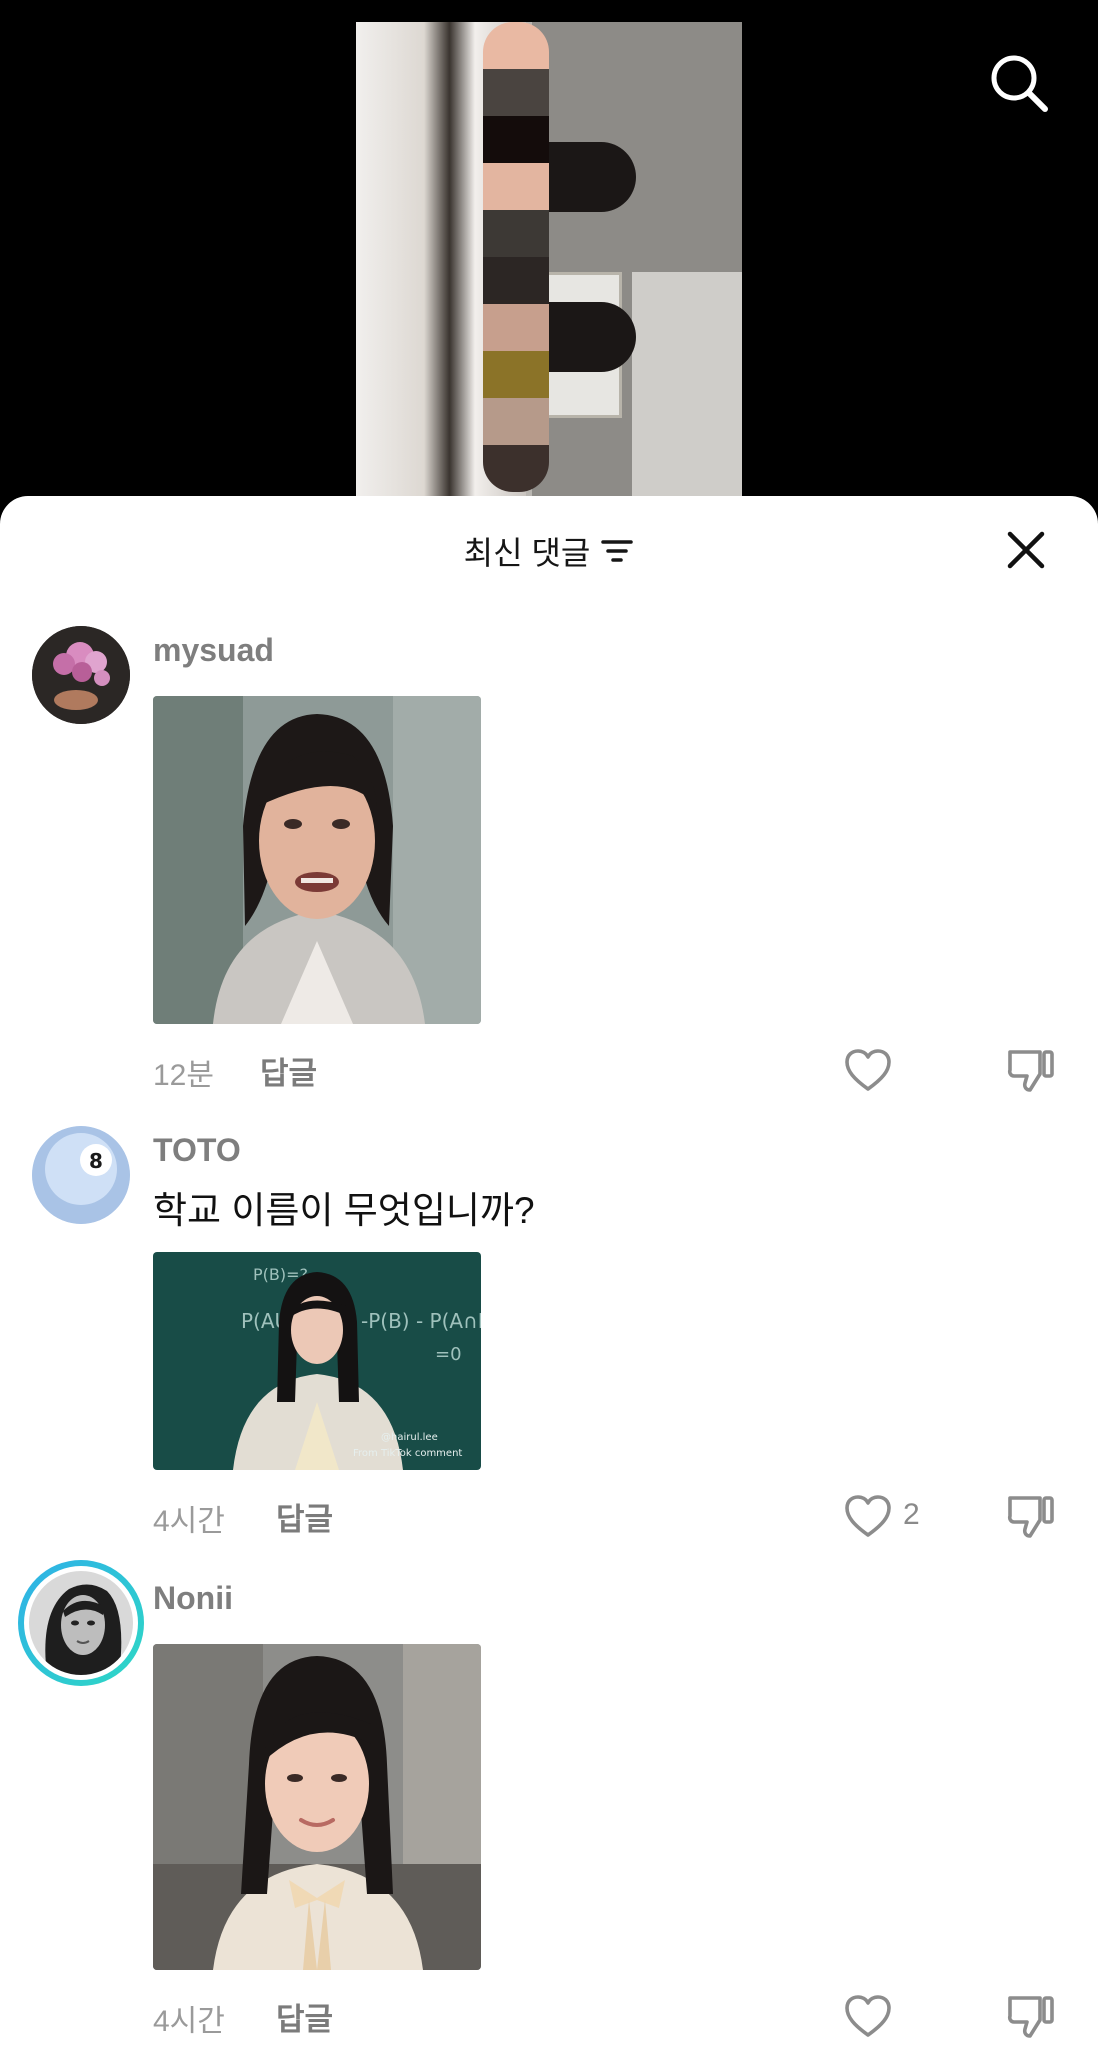 Image resolution: width=1098 pixels, height=2048 pixels. I want to click on comment-username: mysuad, so click(213, 650).